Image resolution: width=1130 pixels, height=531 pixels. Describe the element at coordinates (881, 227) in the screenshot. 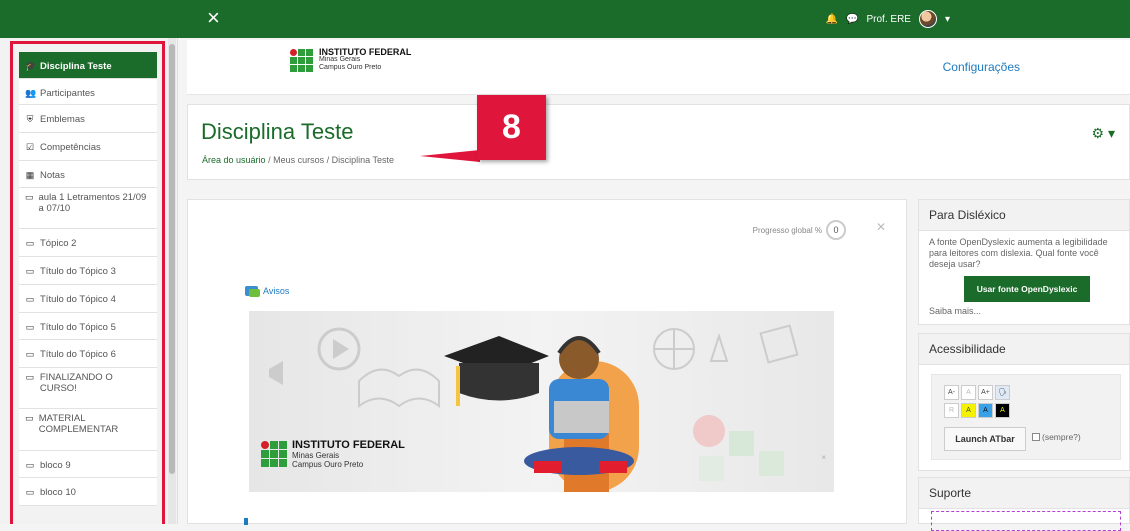

I see `close-icon: ✕` at that location.